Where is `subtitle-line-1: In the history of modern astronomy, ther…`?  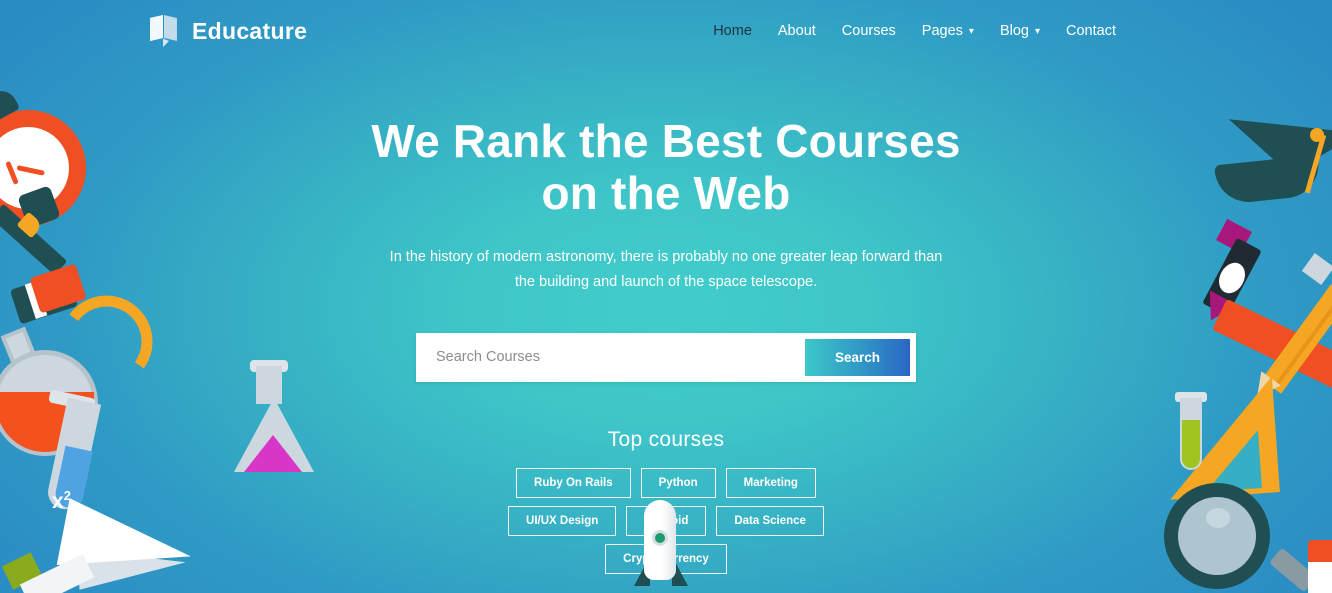 subtitle-line-1: In the history of modern astronomy, ther… is located at coordinates (666, 257).